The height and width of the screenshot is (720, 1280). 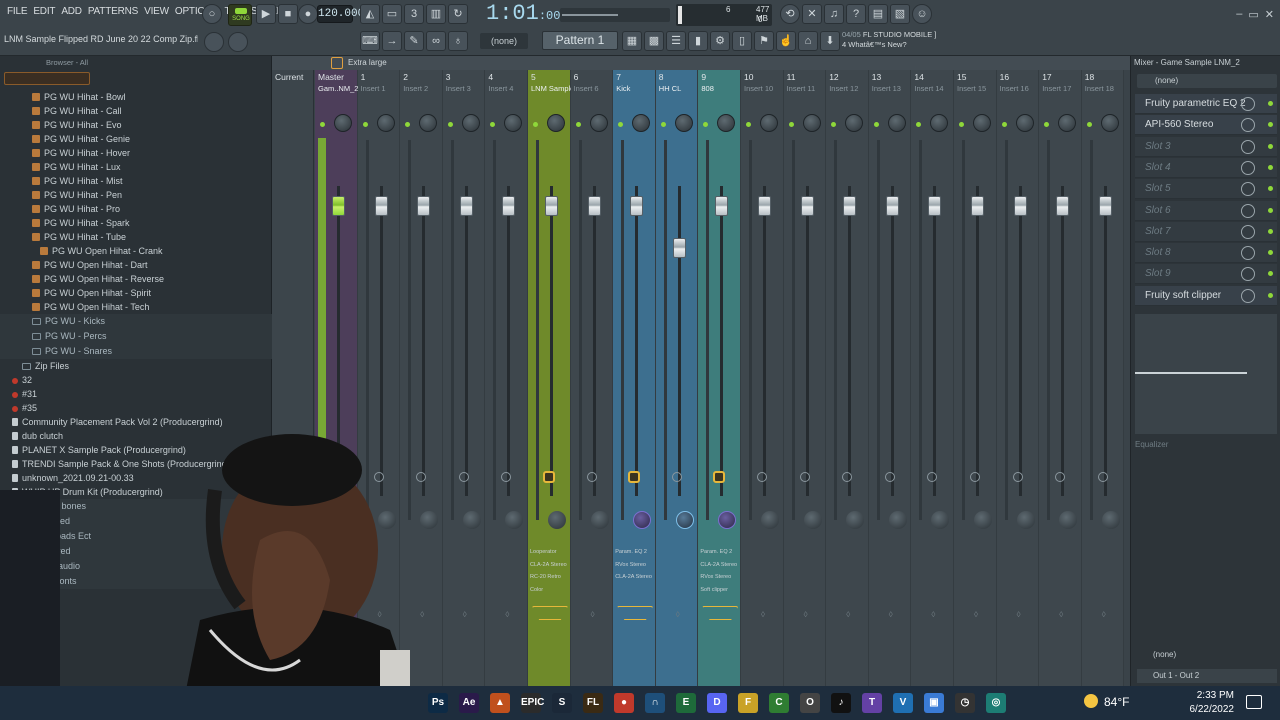 I want to click on effect-slot: Slot 9, so click(x=1206, y=274).